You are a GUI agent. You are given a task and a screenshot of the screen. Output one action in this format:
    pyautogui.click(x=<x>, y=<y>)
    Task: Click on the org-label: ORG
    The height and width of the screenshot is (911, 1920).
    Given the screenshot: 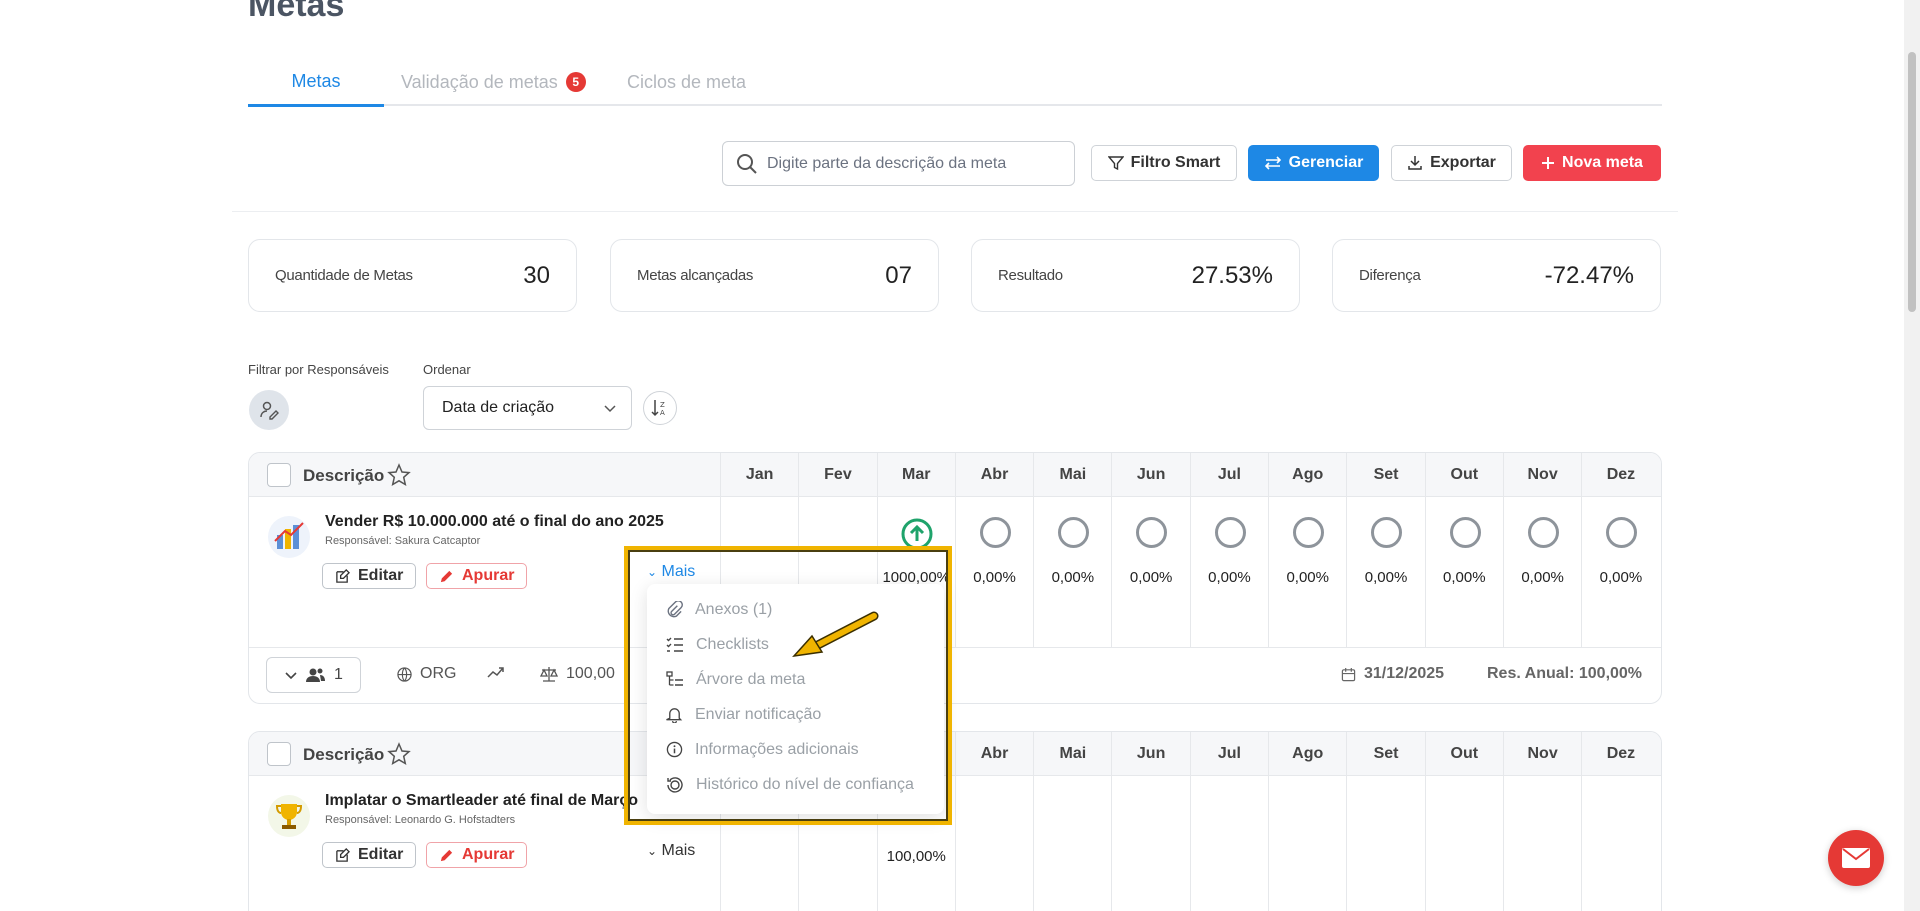 What is the action you would take?
    pyautogui.click(x=438, y=673)
    